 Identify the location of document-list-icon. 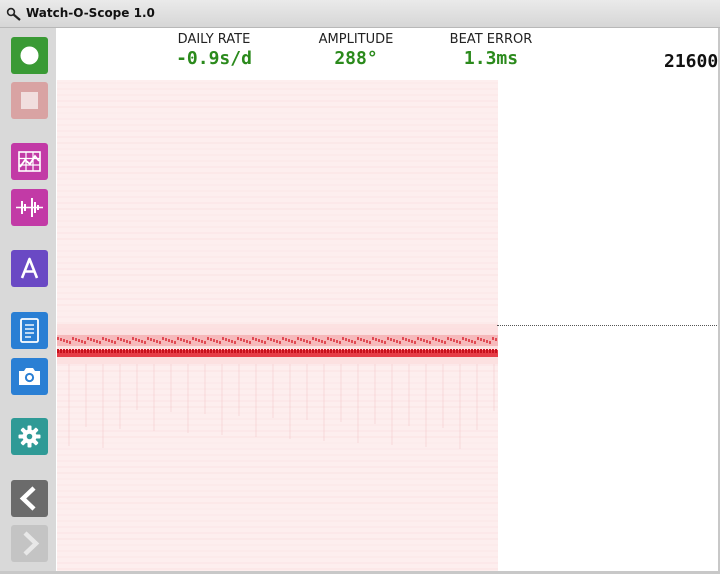
(29, 330).